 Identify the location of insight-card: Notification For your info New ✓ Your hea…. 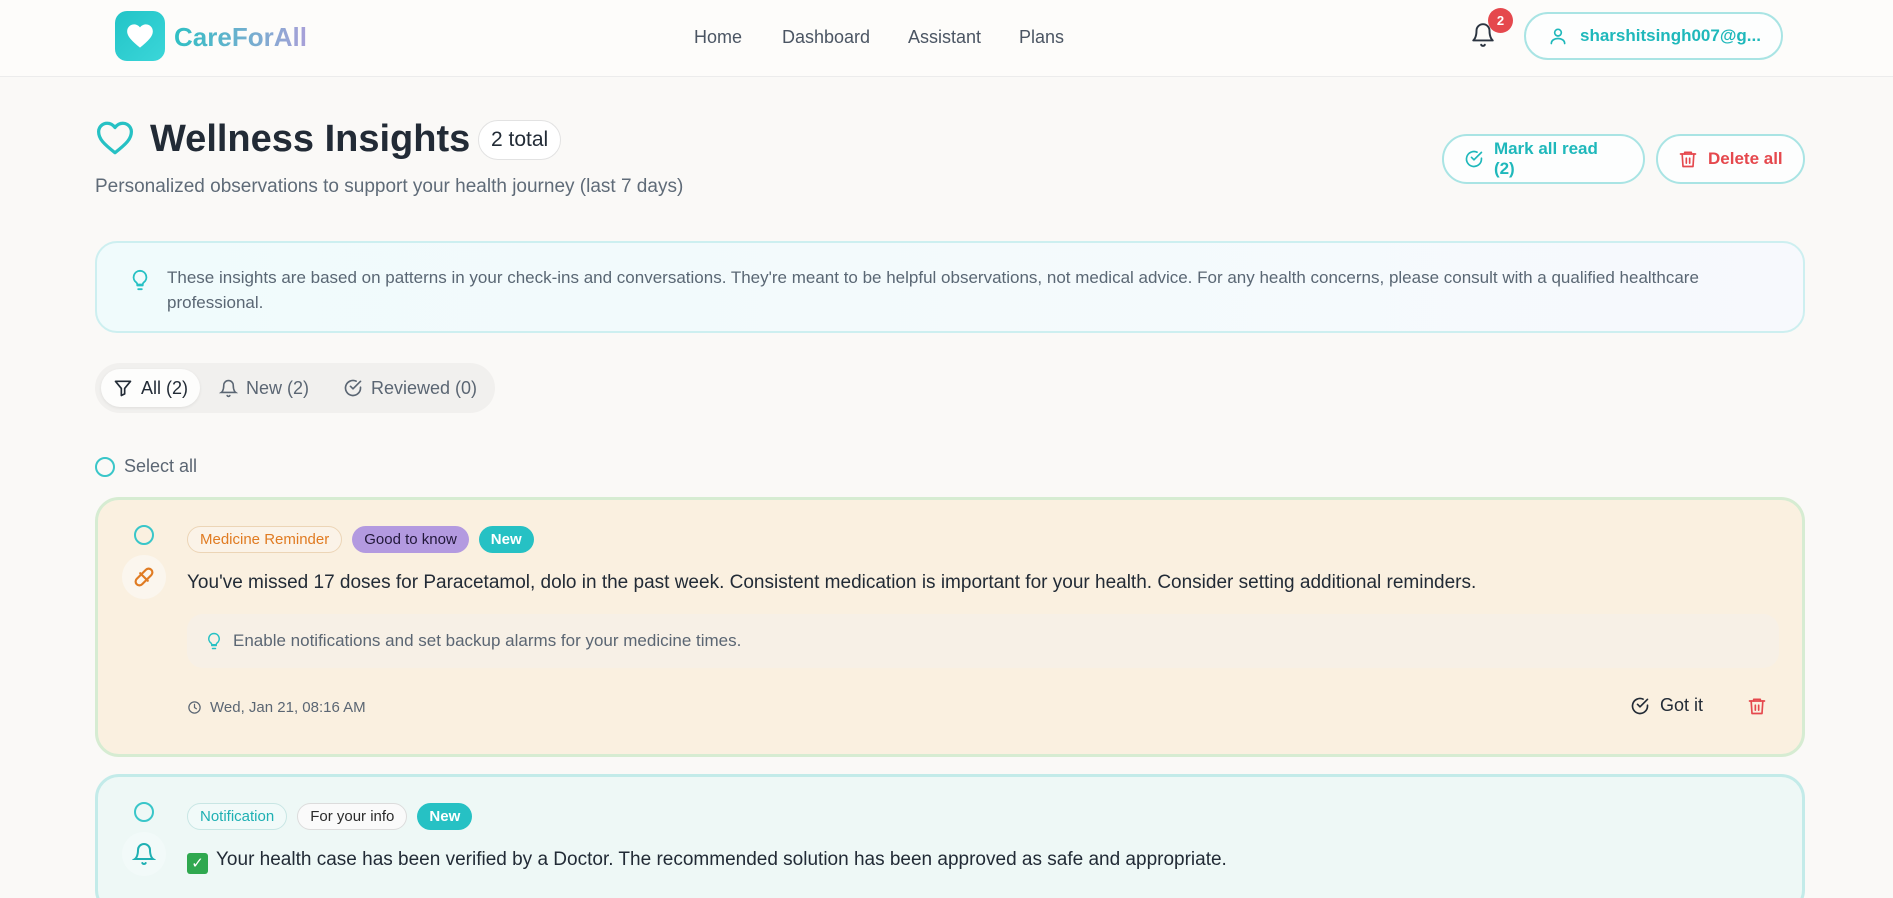
(950, 836).